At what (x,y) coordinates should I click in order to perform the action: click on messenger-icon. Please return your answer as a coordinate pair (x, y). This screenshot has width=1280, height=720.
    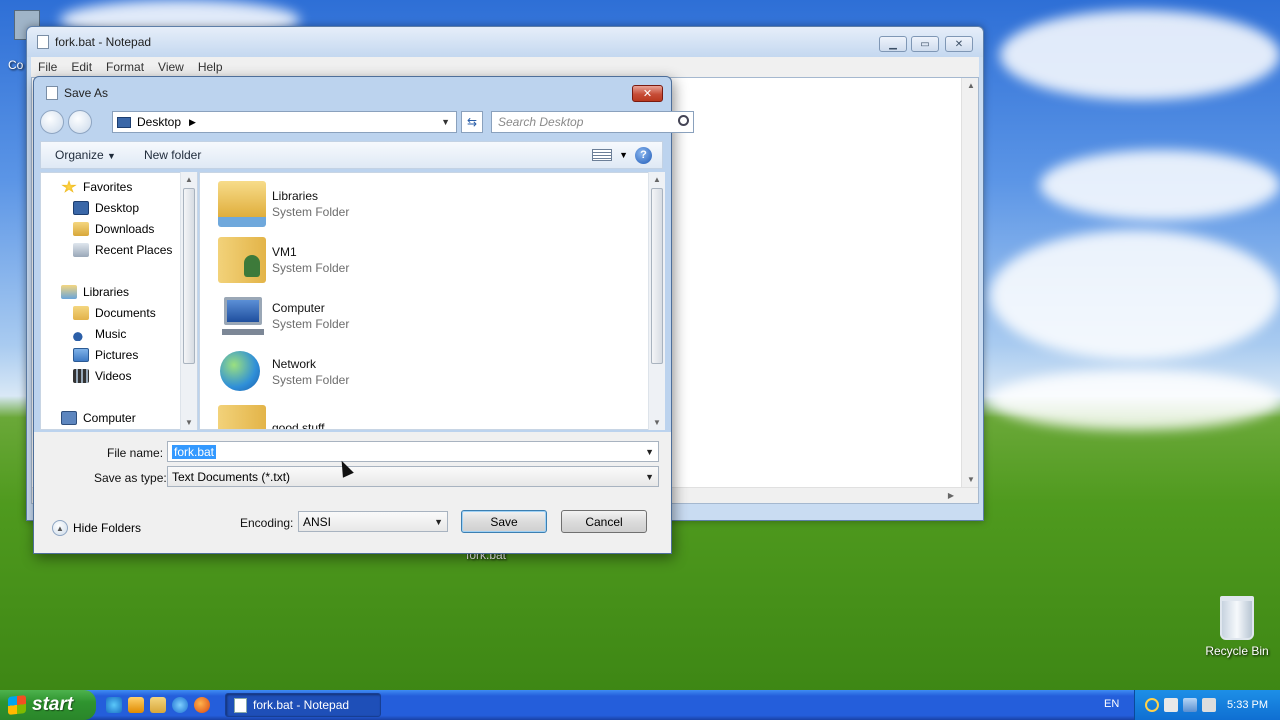
    Looking at the image, I should click on (114, 705).